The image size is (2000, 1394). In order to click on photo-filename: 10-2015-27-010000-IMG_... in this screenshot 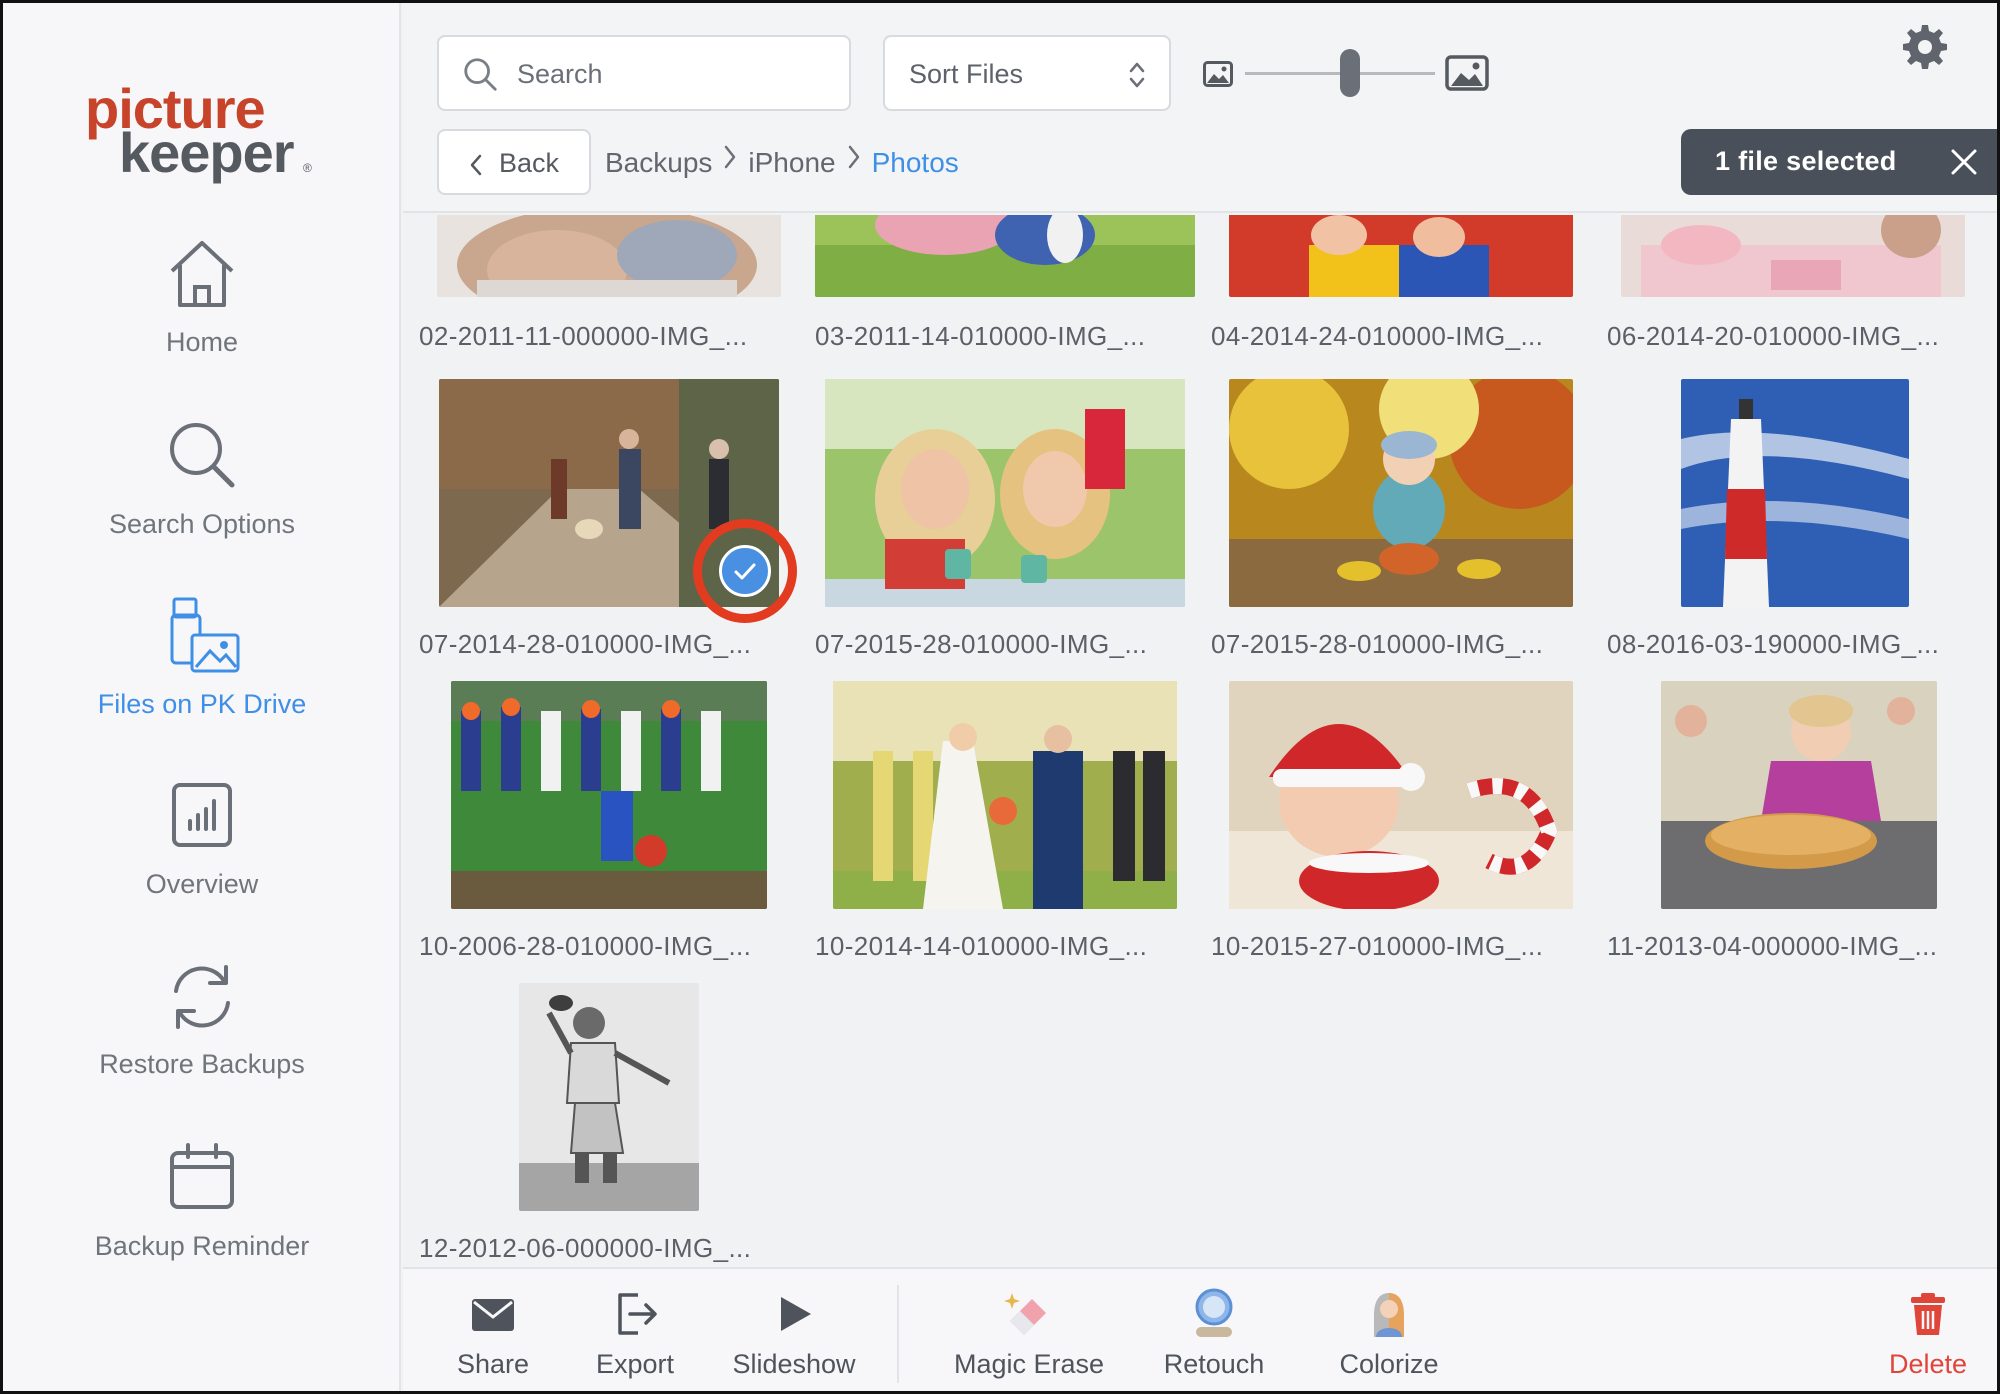, I will do `click(1377, 946)`.